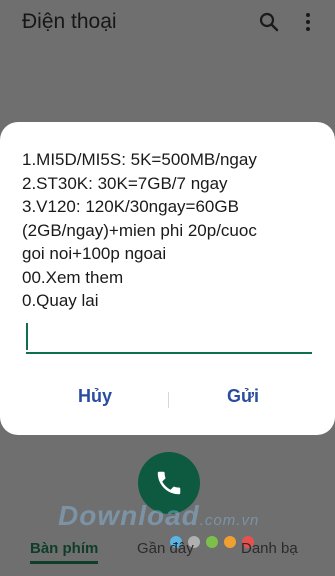  Describe the element at coordinates (64, 552) in the screenshot. I see `tab-keypad: Bàn phím` at that location.